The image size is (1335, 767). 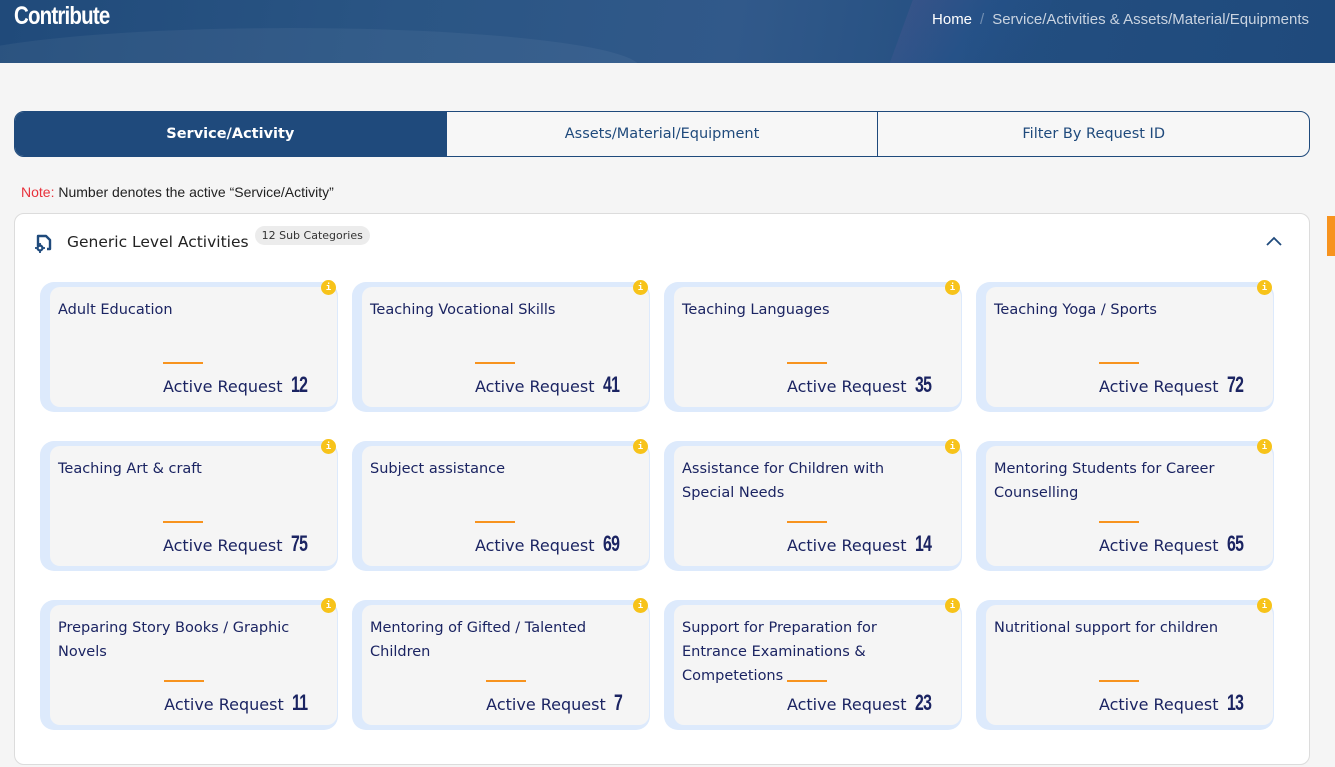 I want to click on activity-card-body: Teaching Art & craft Active Request 75, so click(x=193, y=506).